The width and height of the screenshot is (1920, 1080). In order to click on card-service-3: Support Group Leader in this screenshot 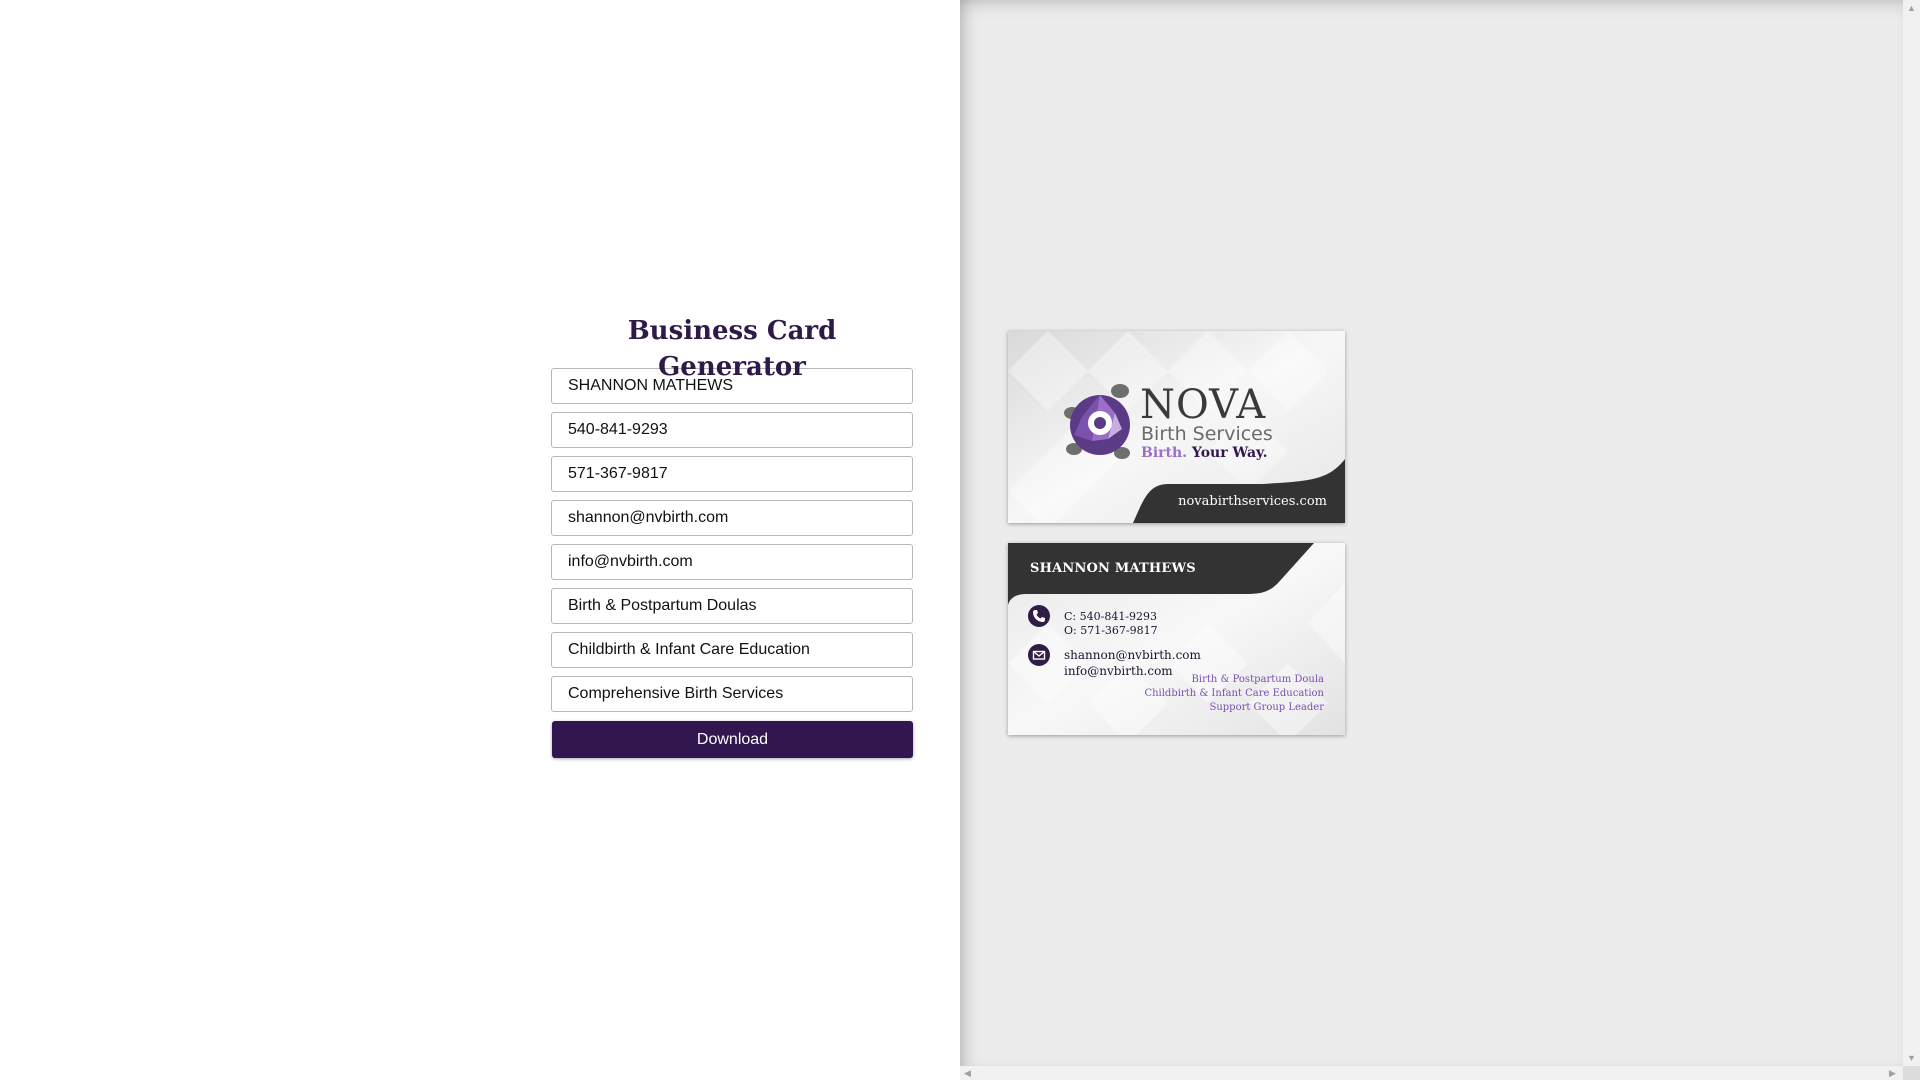, I will do `click(1266, 707)`.